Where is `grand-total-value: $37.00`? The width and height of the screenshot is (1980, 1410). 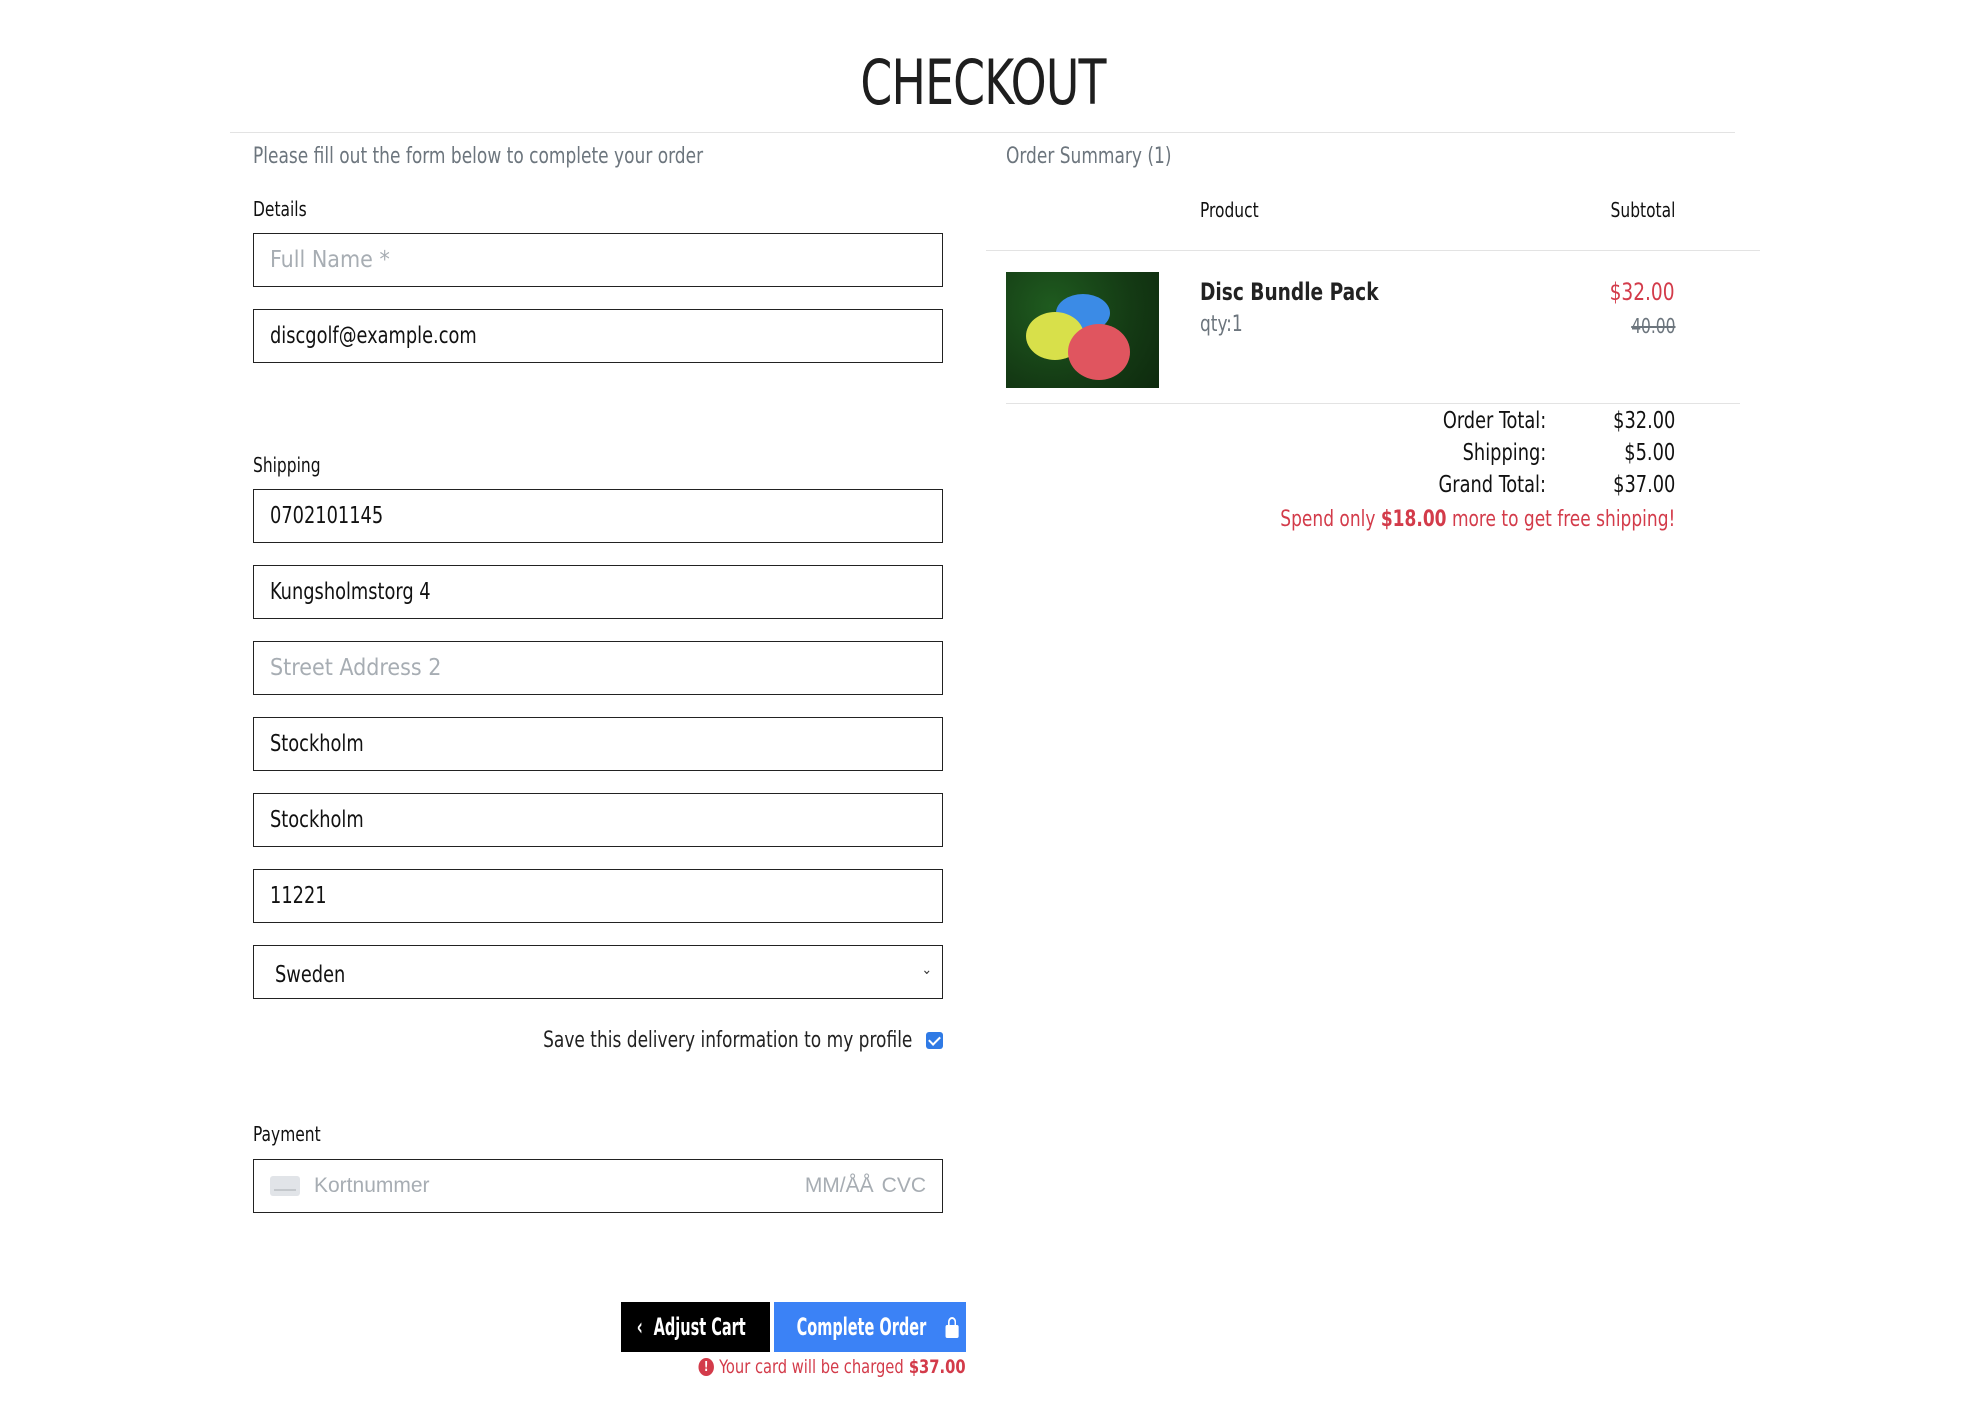 grand-total-value: $37.00 is located at coordinates (1643, 485).